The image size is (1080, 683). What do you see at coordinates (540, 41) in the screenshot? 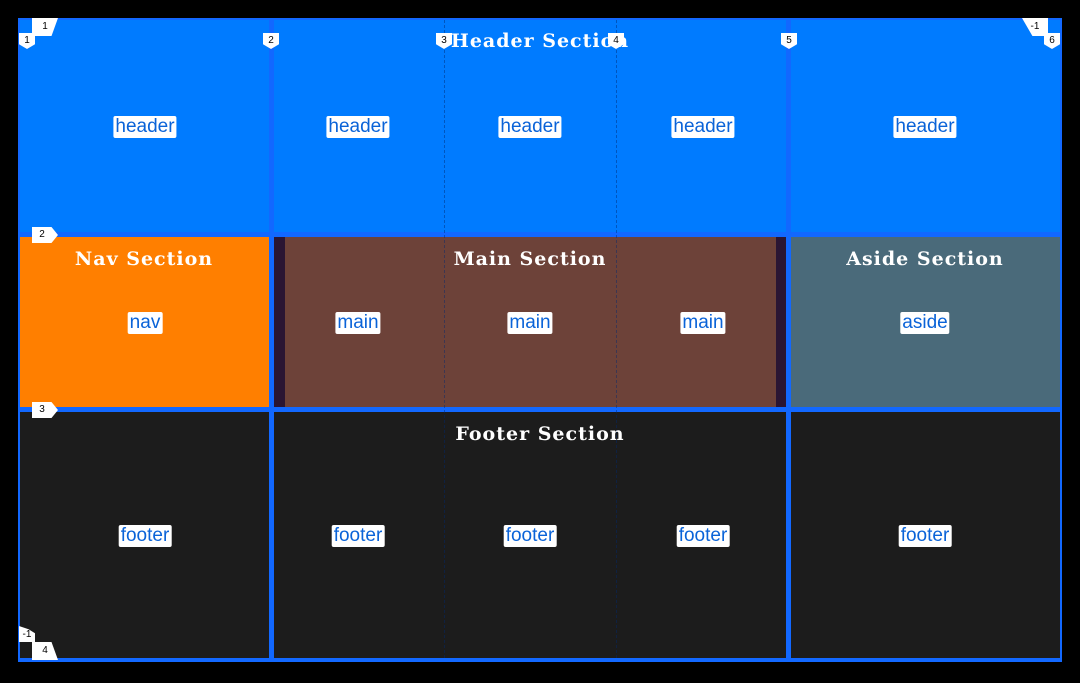
I see `header-section-title: Header Section` at bounding box center [540, 41].